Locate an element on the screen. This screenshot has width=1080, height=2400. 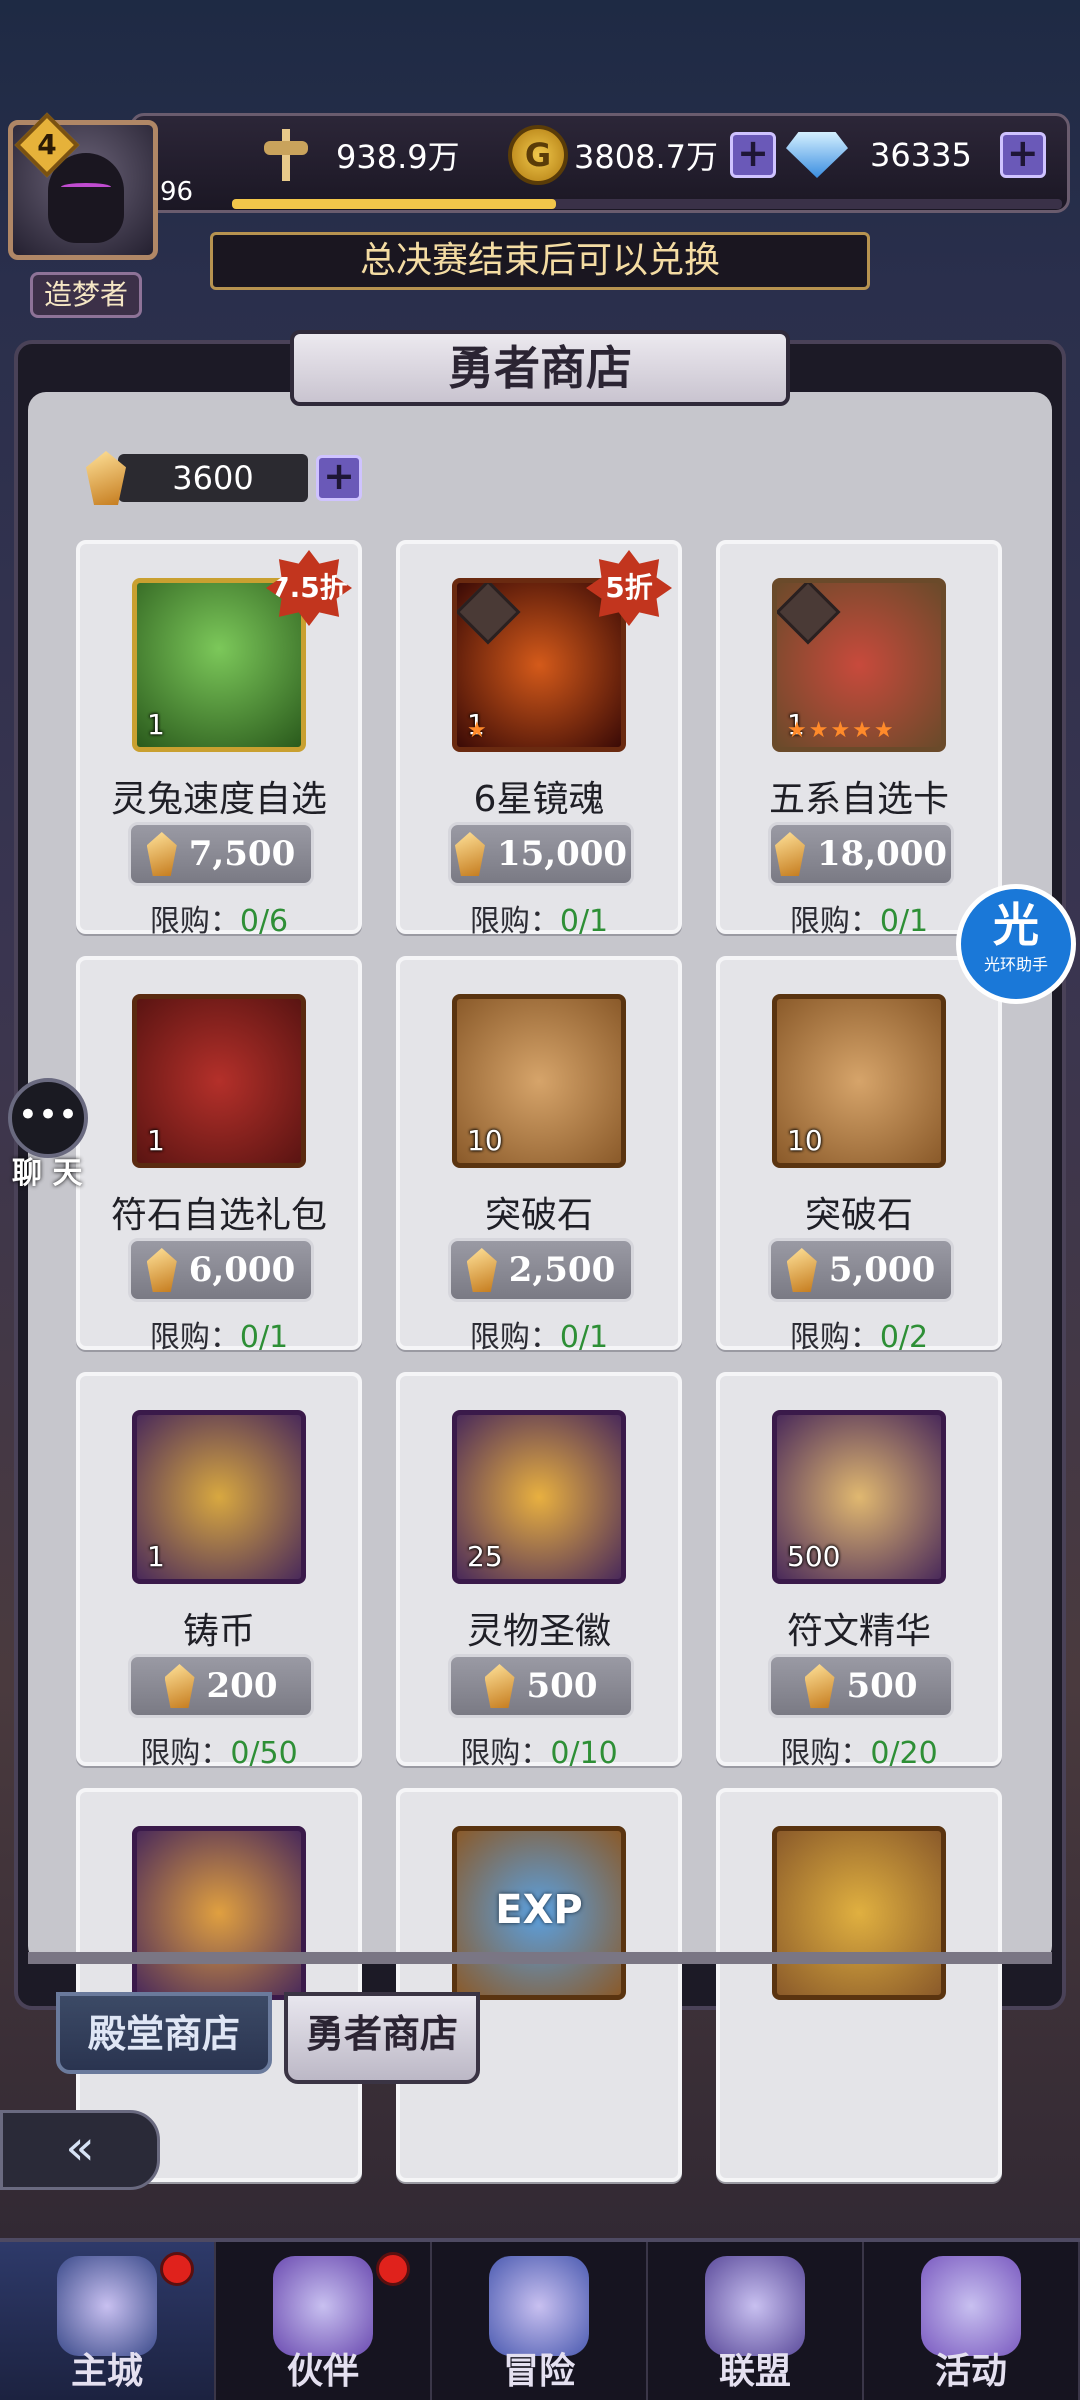
shop-item-card: 10 突破石 2,500 限购：0/1 is located at coordinates (539, 1155).